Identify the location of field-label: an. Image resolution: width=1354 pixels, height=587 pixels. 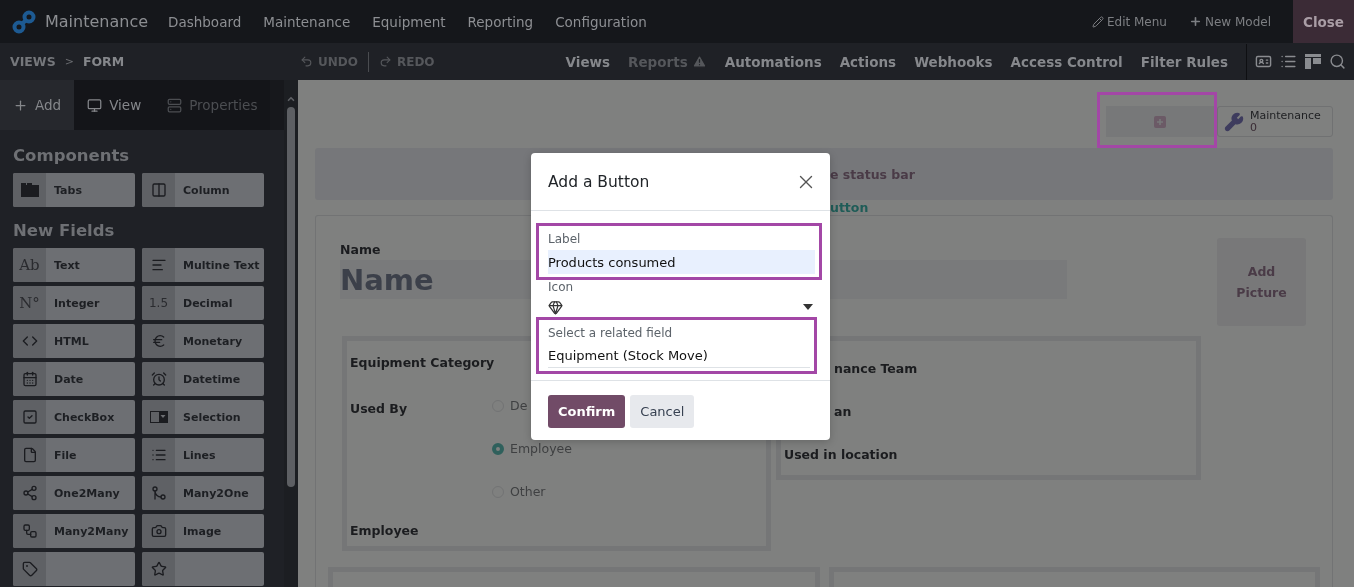
(843, 411).